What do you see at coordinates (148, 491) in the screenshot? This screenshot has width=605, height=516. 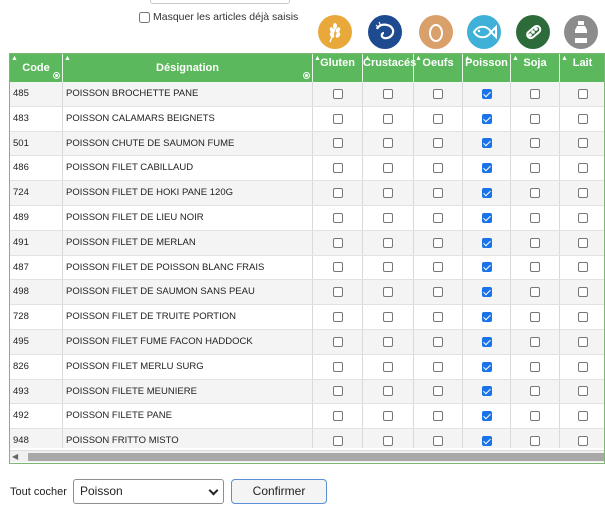 I see `allergen-select: Poisson` at bounding box center [148, 491].